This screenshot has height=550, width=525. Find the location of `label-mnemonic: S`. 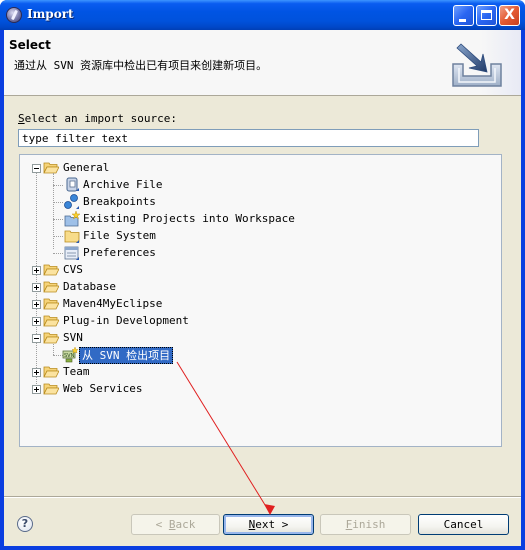

label-mnemonic: S is located at coordinates (21, 118).